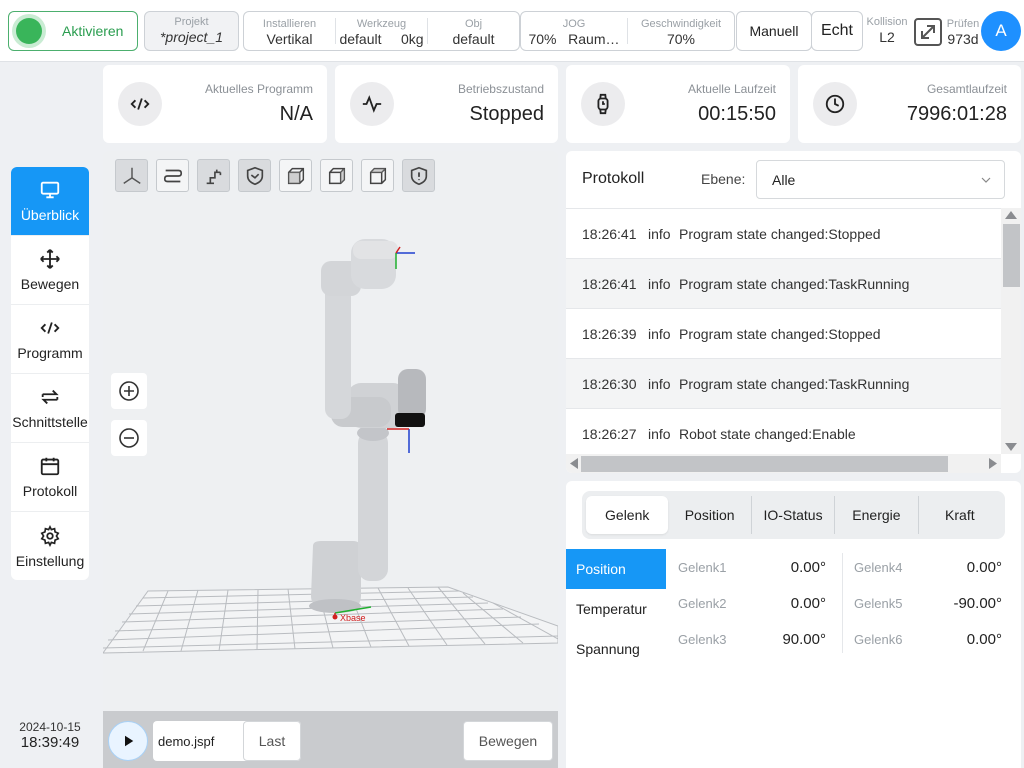 This screenshot has width=1024, height=768. Describe the element at coordinates (928, 32) in the screenshot. I see `fullscreen-icon` at that location.